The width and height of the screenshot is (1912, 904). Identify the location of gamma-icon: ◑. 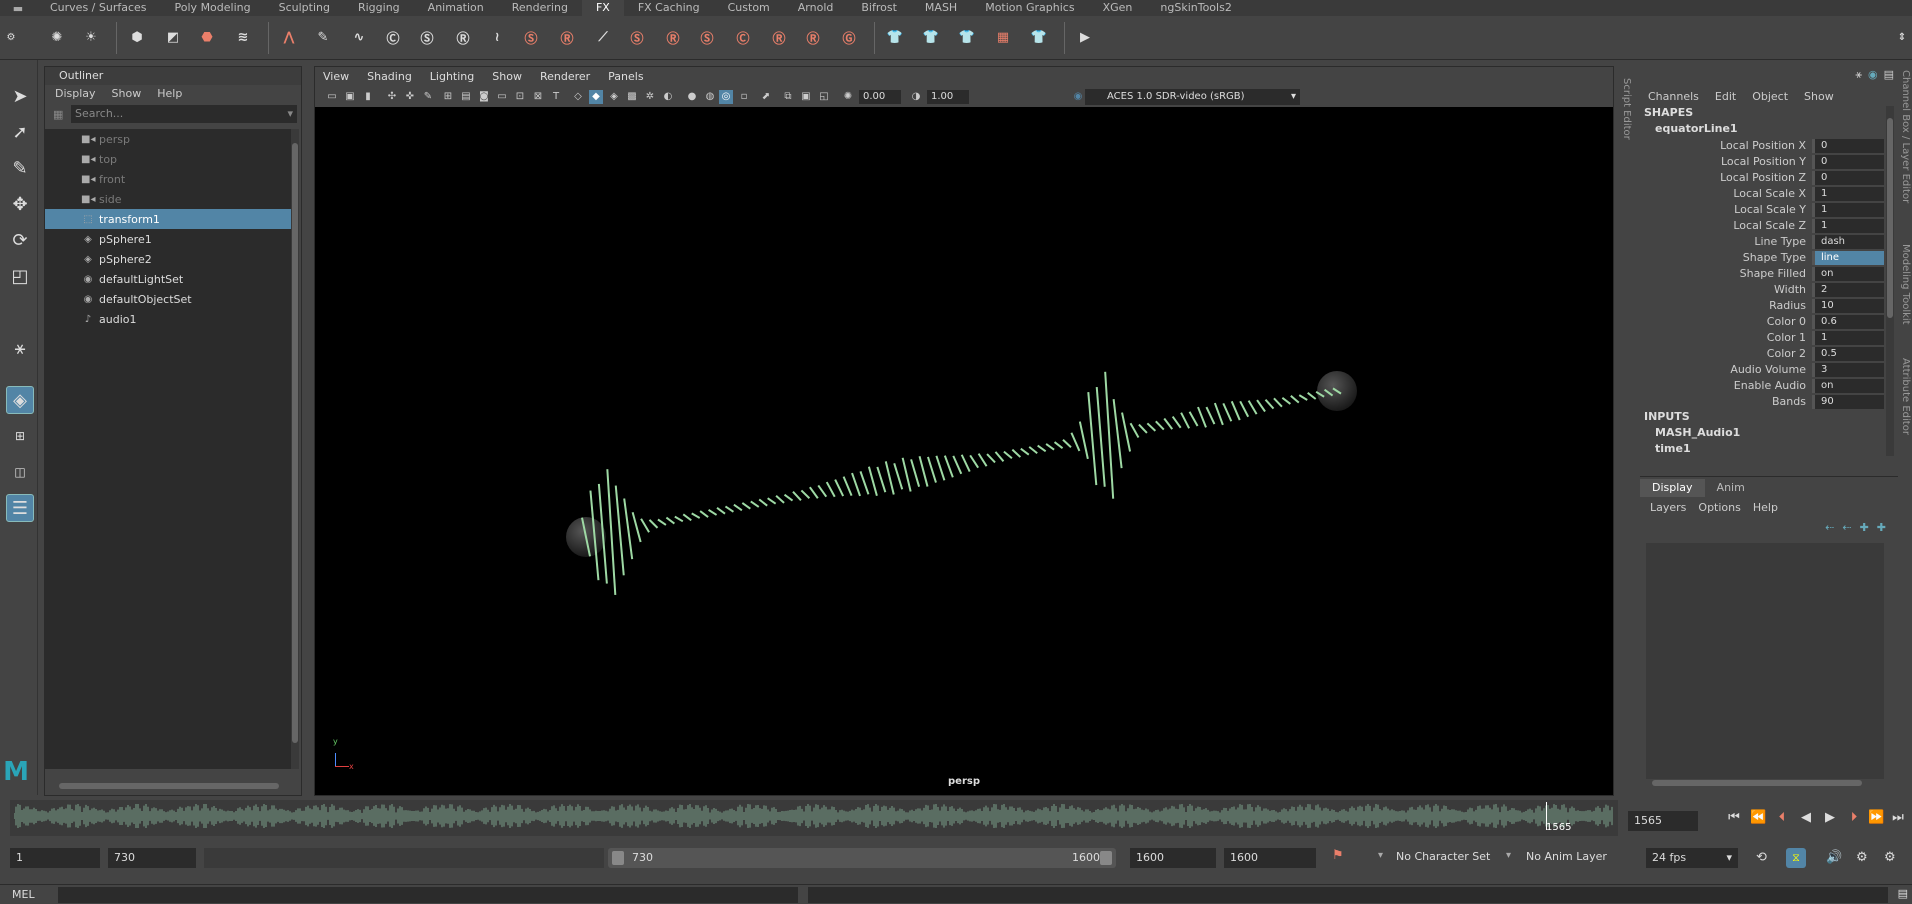
(916, 97).